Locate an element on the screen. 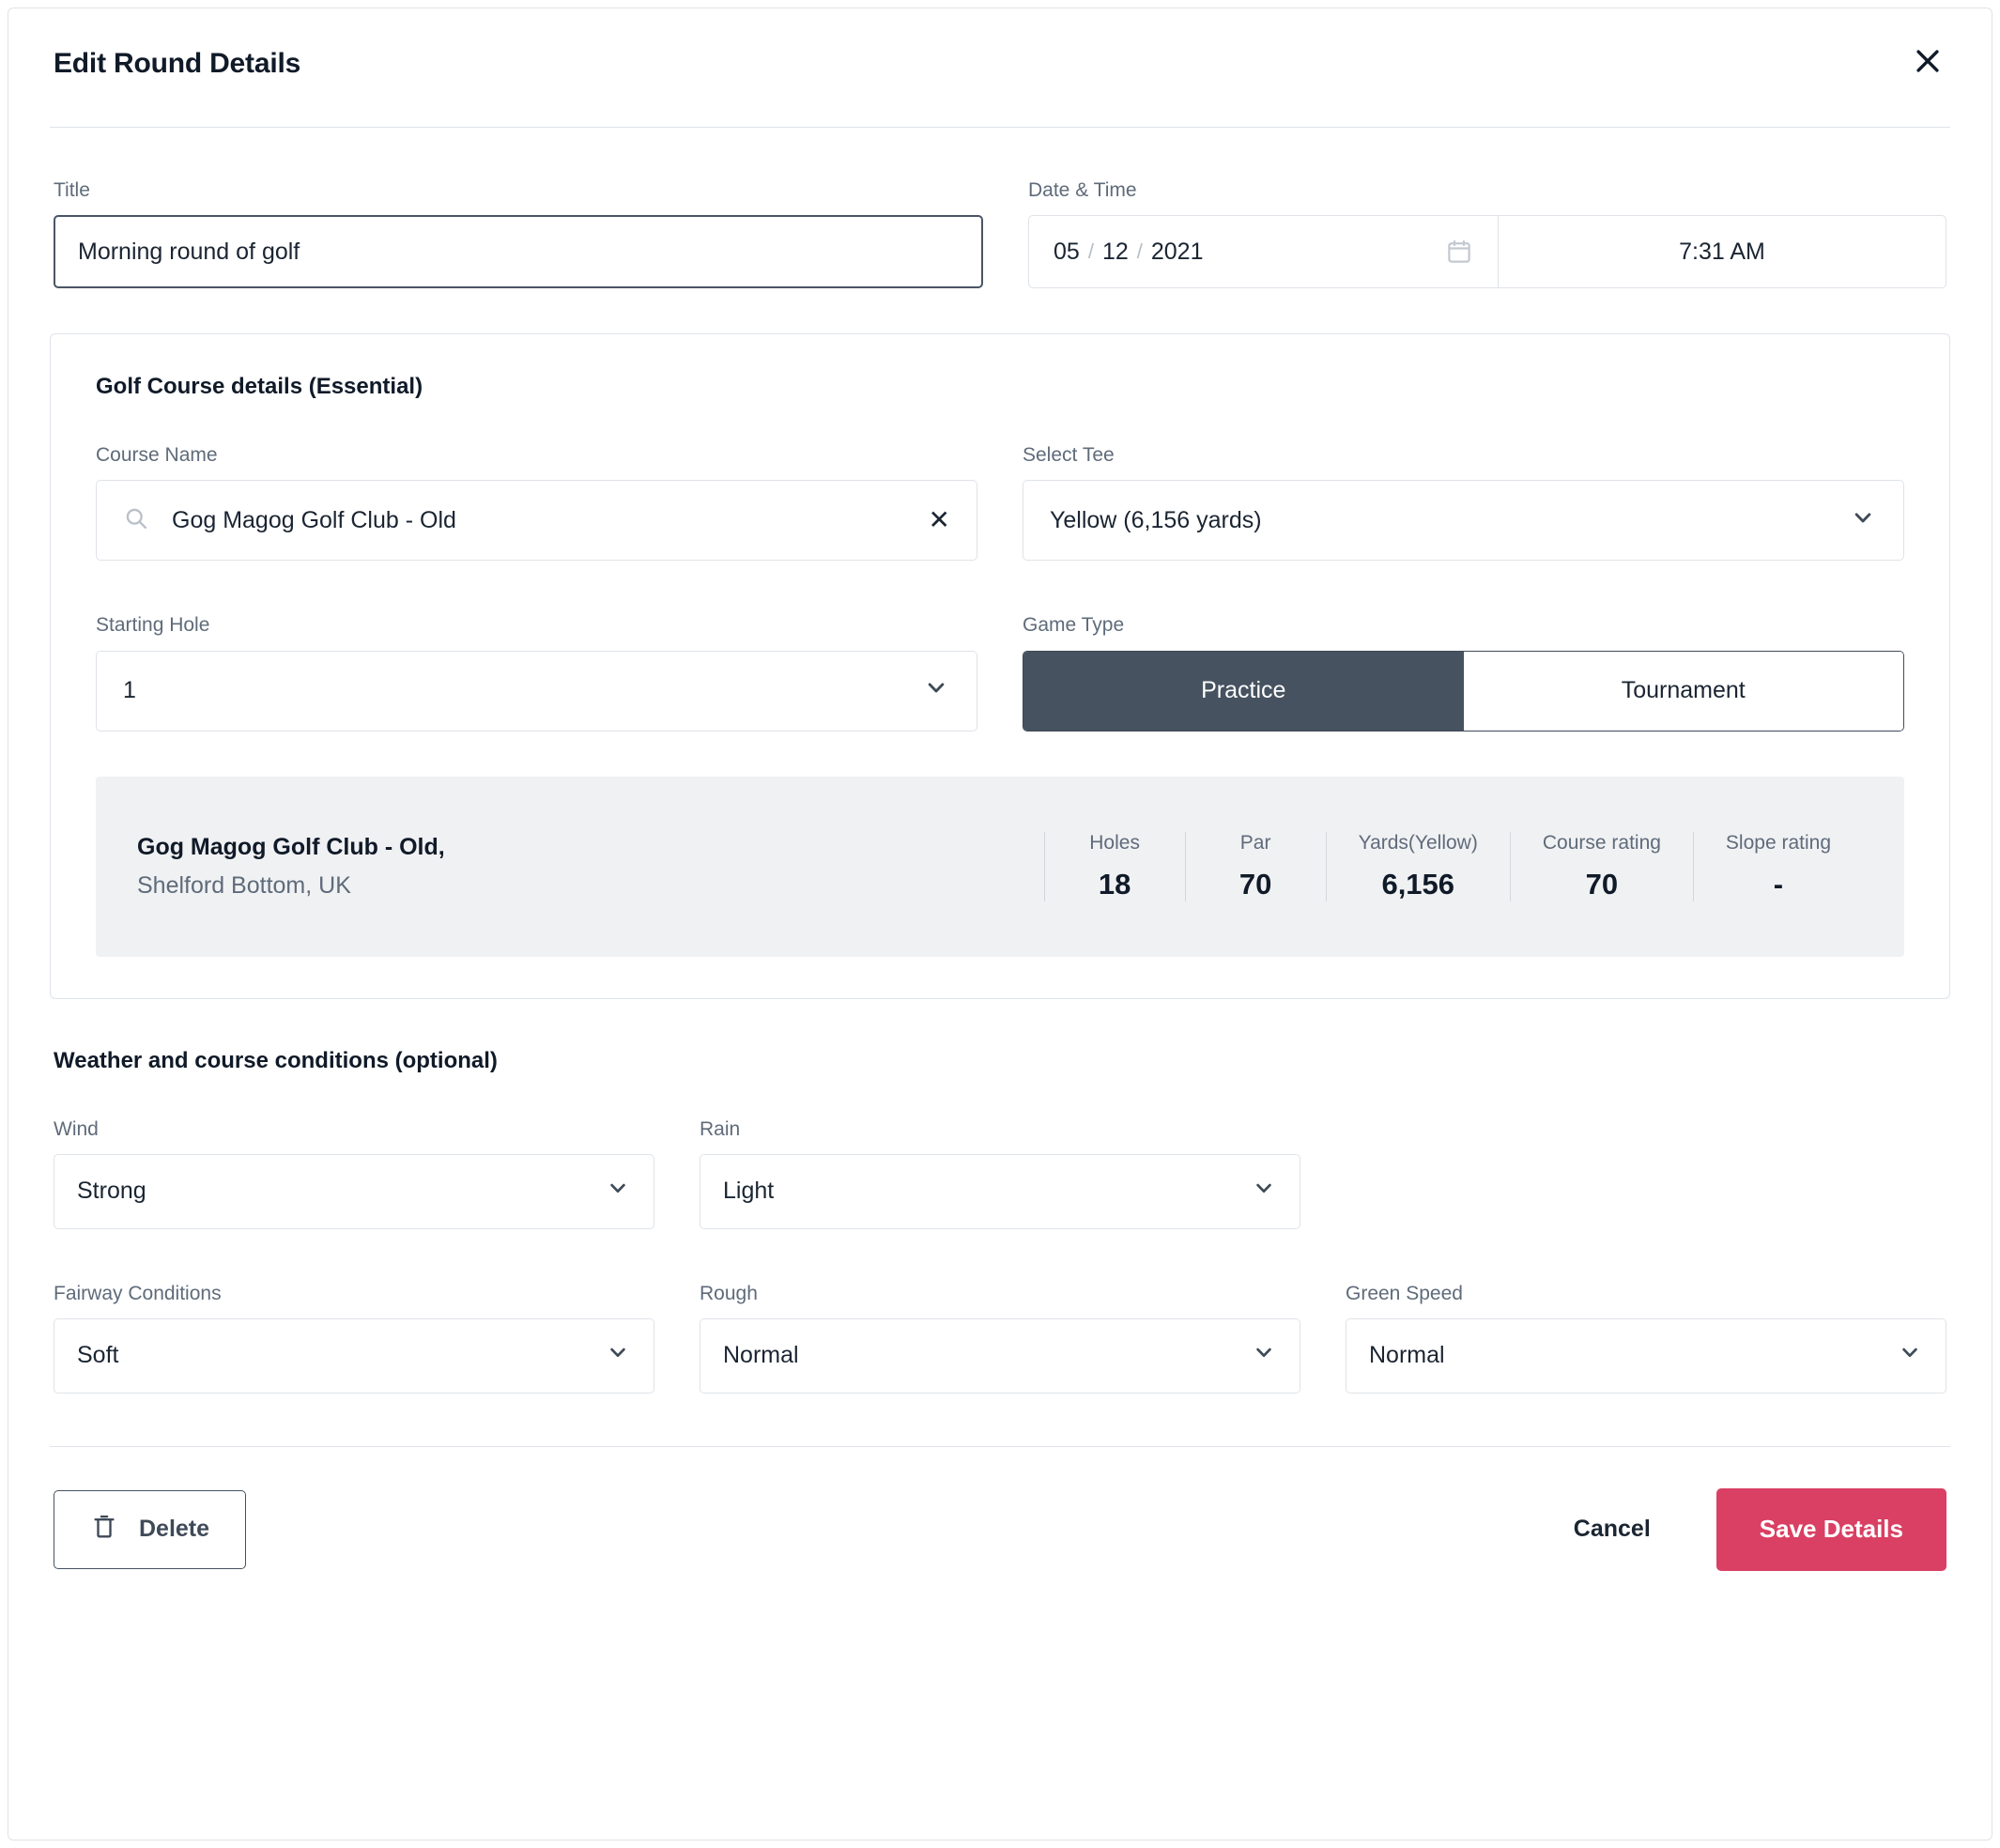 The image size is (2000, 1848). course-name-group: Course Name Gog Magog Golf Club - Old ✕ is located at coordinates (536, 502).